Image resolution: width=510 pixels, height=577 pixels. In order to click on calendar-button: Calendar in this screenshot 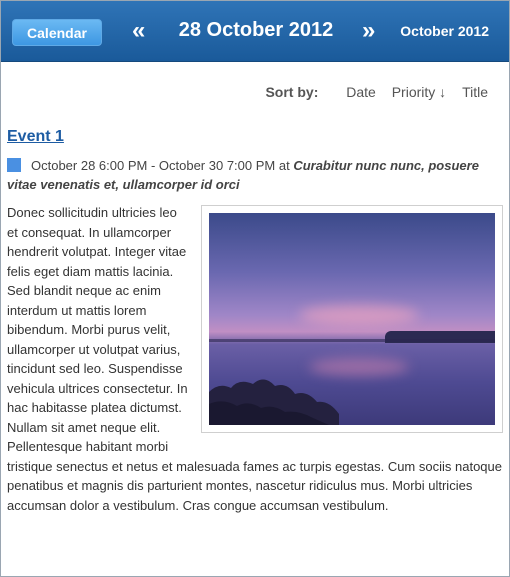, I will do `click(57, 32)`.